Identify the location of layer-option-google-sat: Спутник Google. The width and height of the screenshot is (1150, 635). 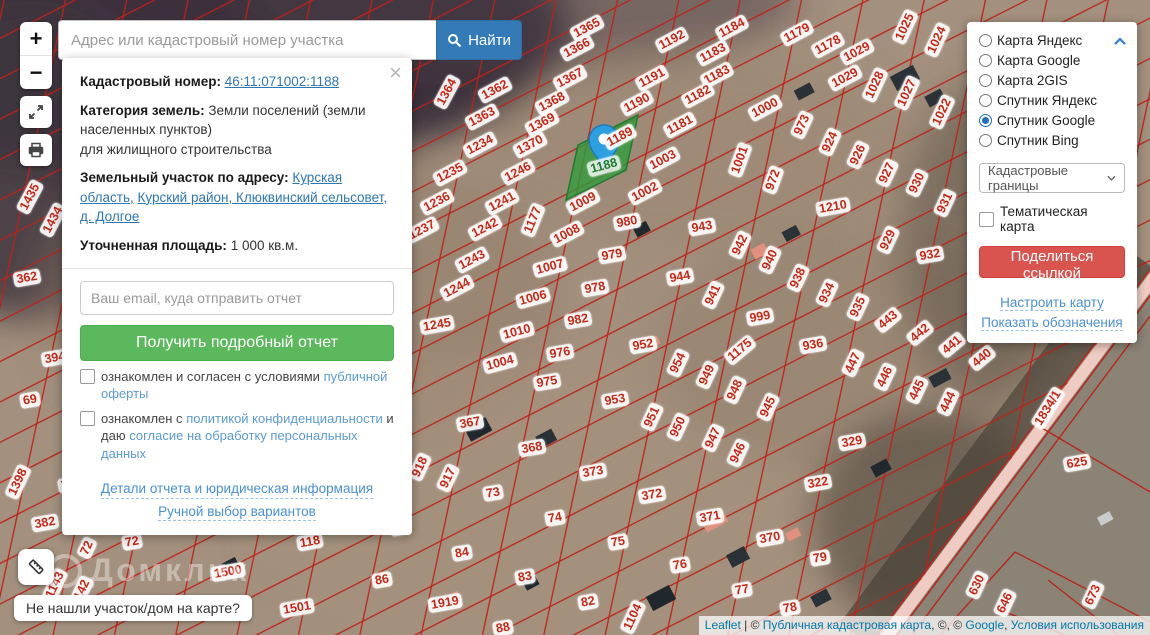
(1052, 120).